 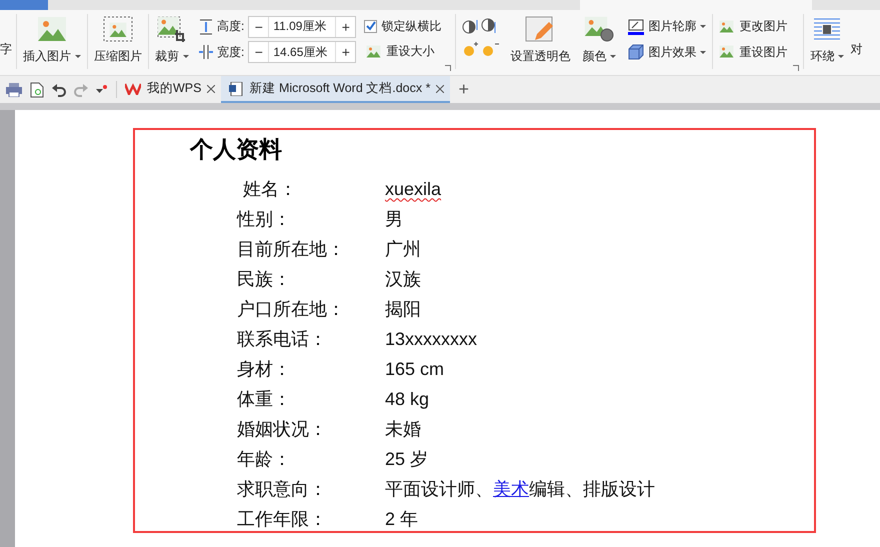 I want to click on field-label: 联系电话：, so click(x=282, y=339).